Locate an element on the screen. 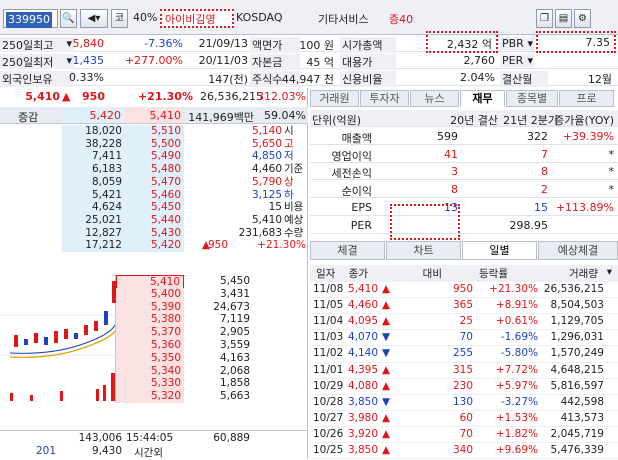  daily-diff: 365 is located at coordinates (462, 305).